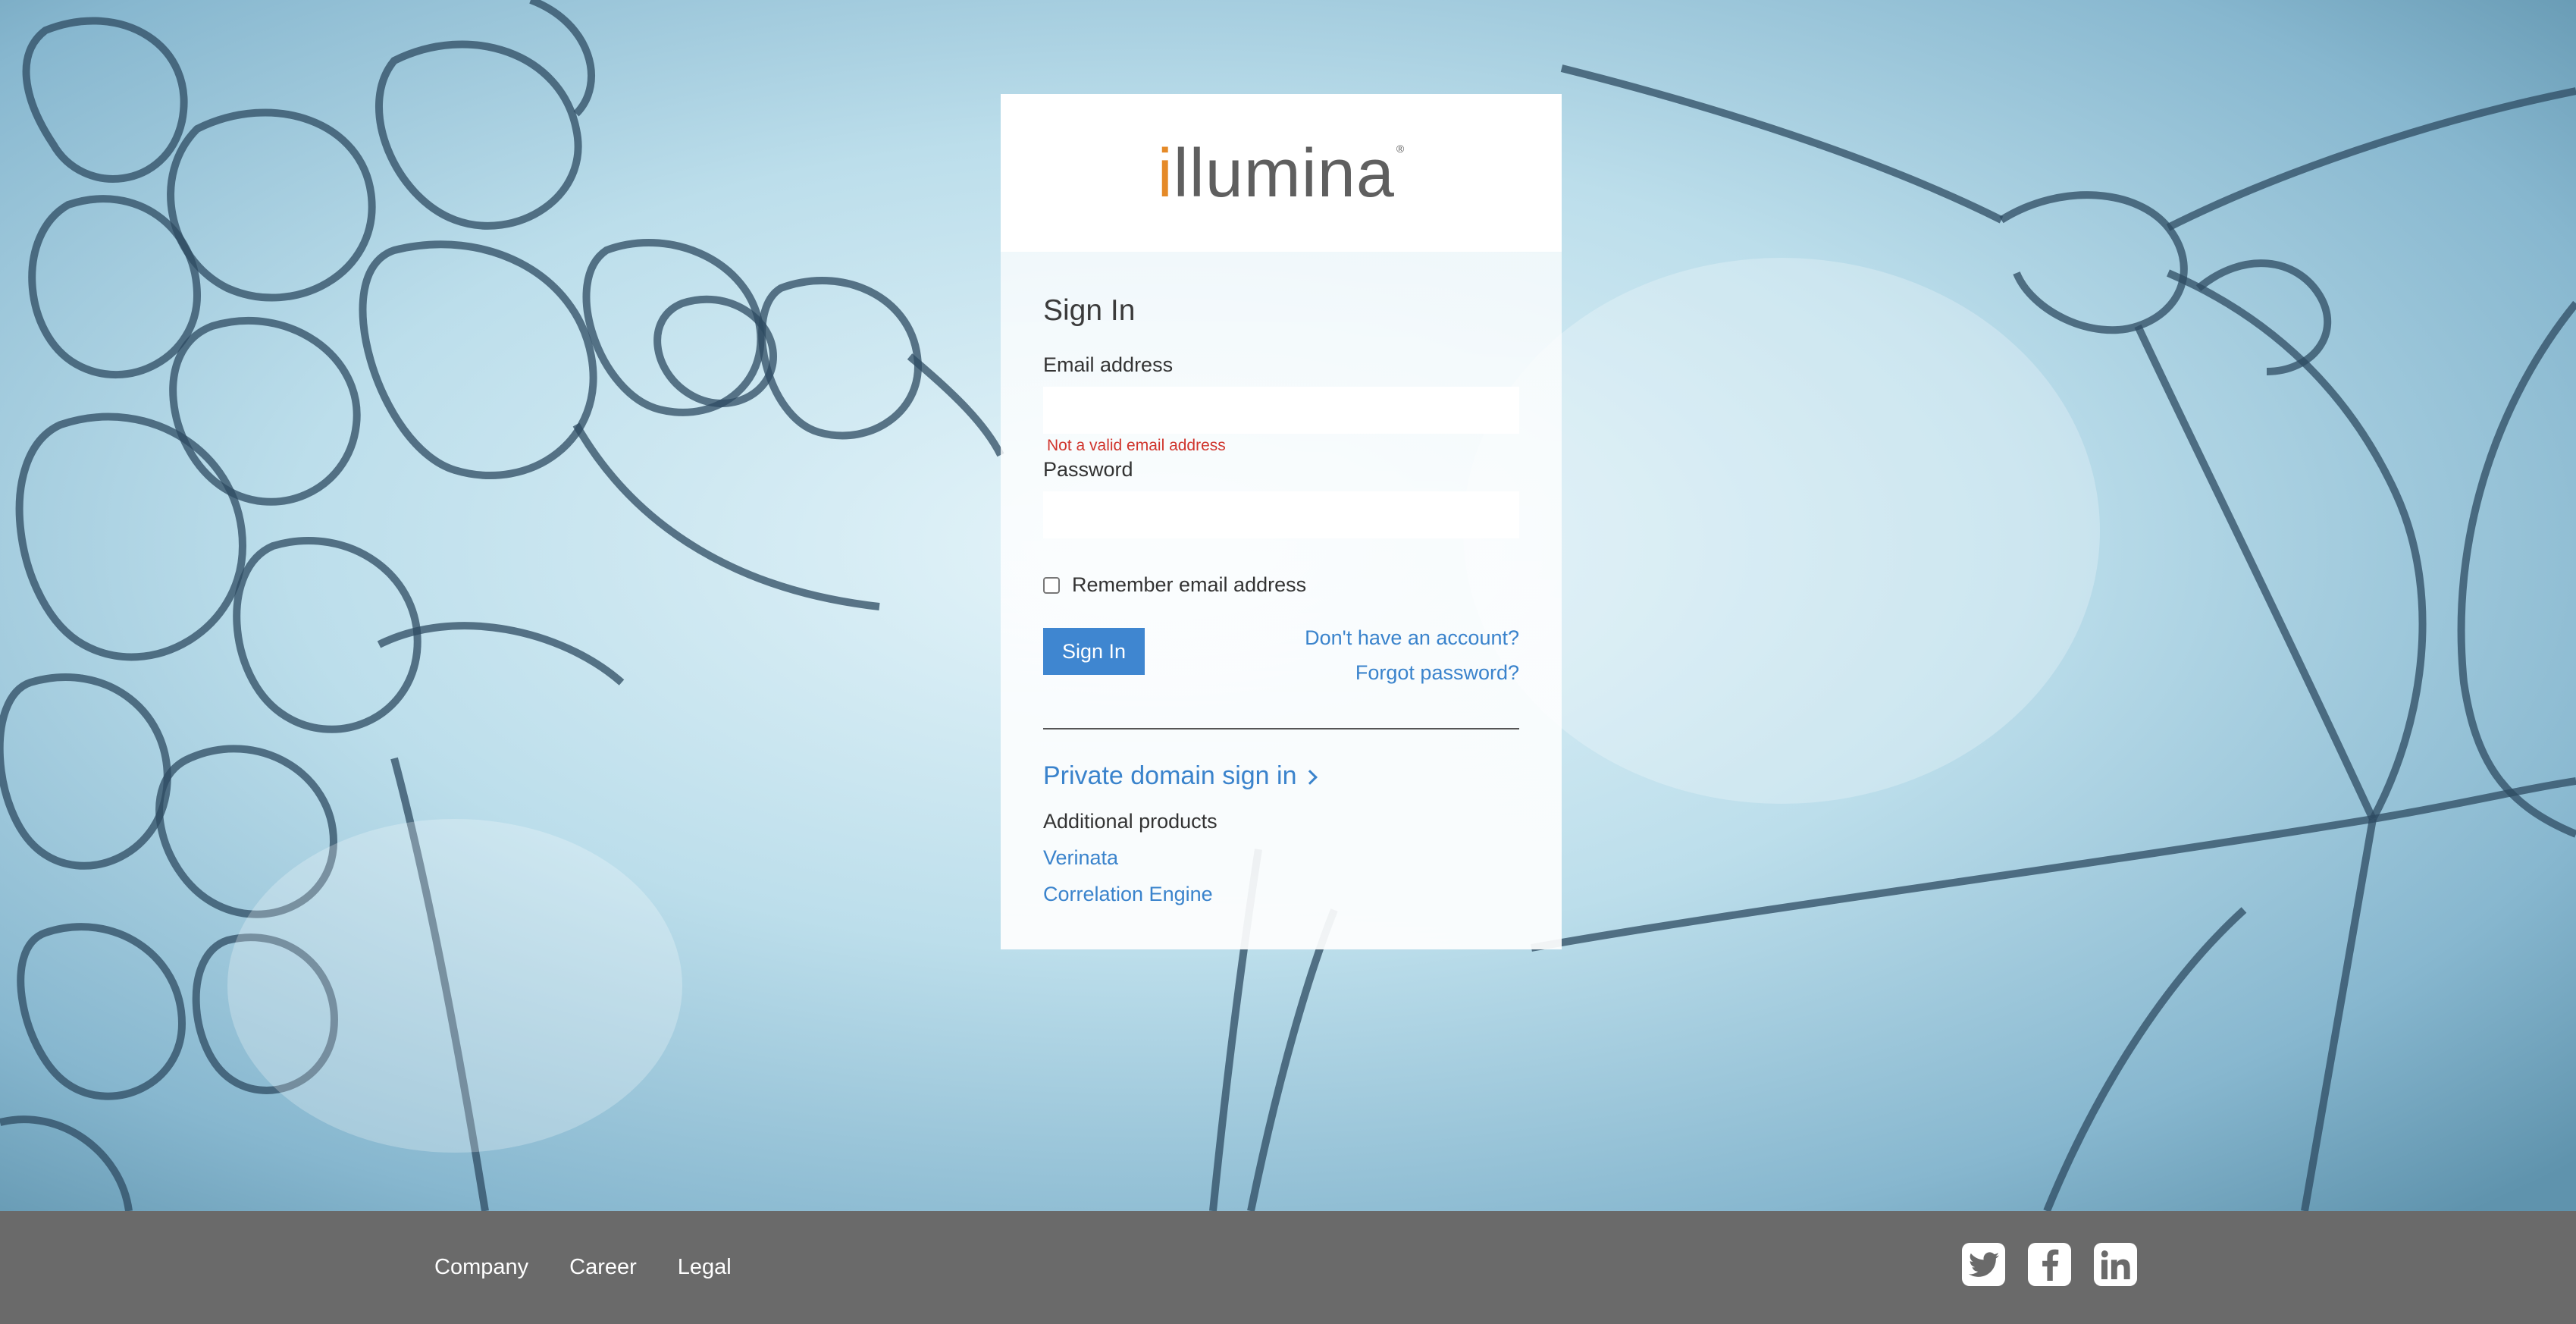 This screenshot has width=2576, height=1324. I want to click on twitter-glyph, so click(1983, 1264).